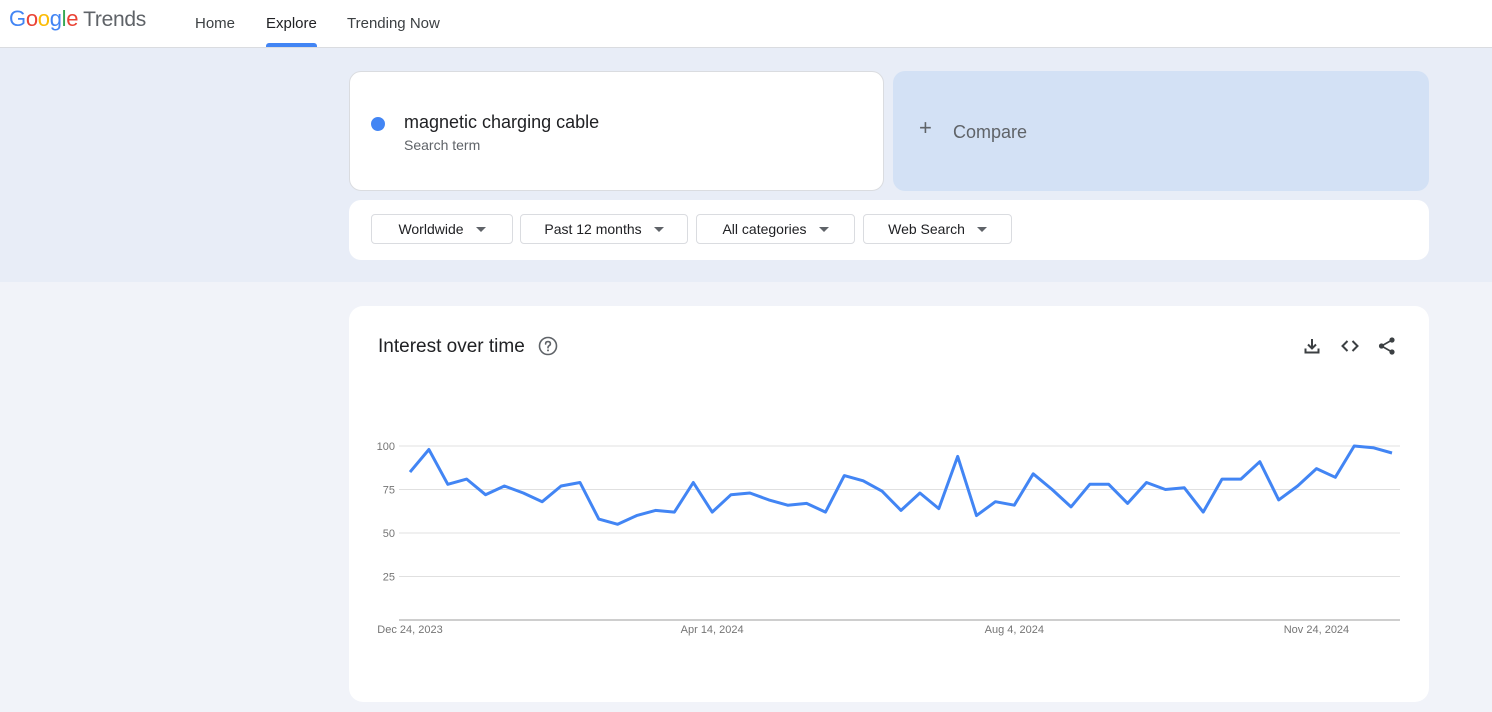 This screenshot has width=1492, height=712. What do you see at coordinates (114, 19) in the screenshot?
I see `logo-product-name: Trends` at bounding box center [114, 19].